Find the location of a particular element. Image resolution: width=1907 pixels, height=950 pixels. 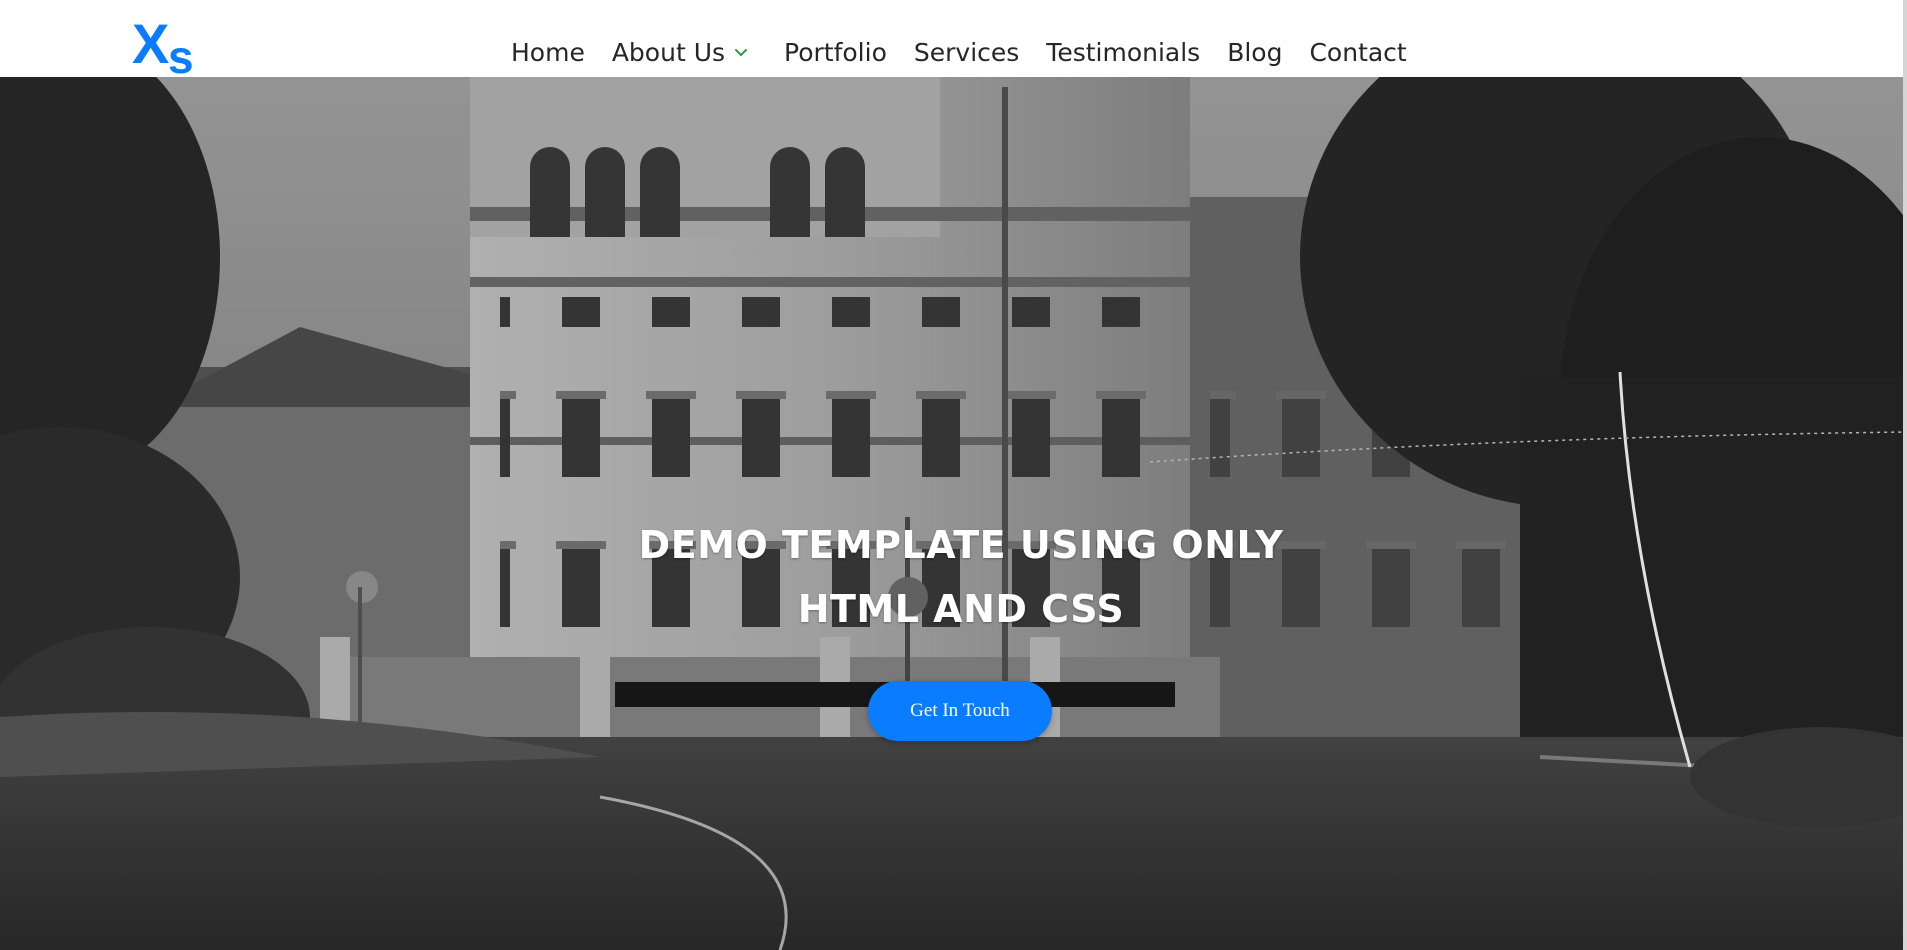

chevron-down-icon is located at coordinates (741, 52).